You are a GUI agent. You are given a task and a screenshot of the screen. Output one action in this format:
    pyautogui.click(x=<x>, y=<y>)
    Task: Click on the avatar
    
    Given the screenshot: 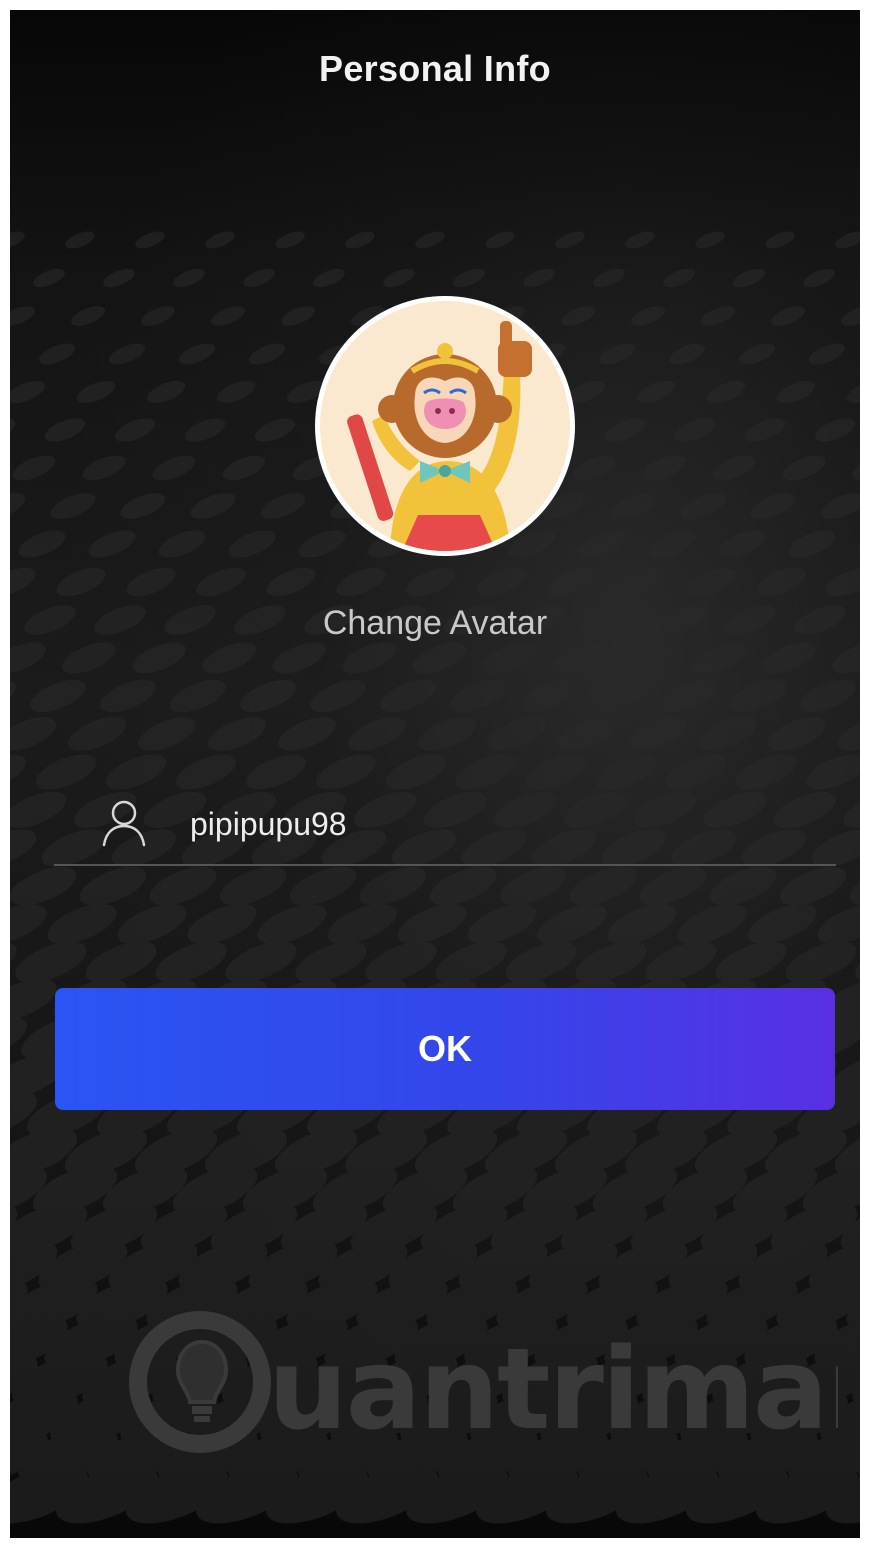 What is the action you would take?
    pyautogui.click(x=445, y=426)
    